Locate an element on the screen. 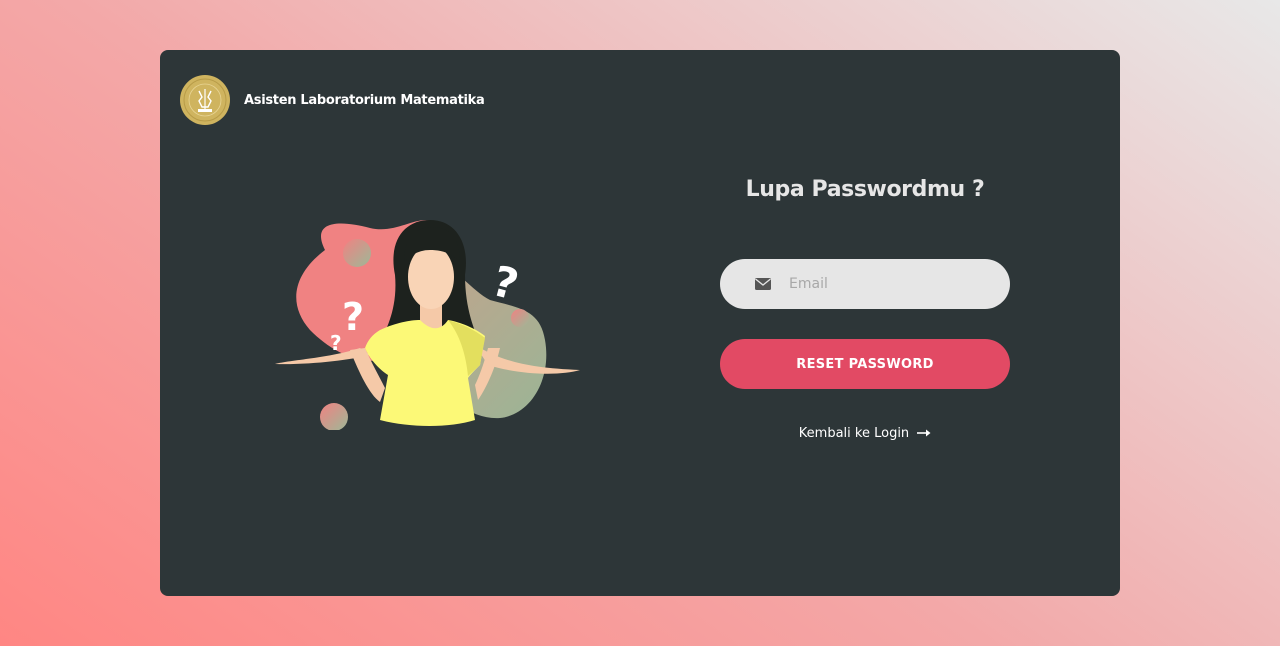 The width and height of the screenshot is (1280, 646). arrow-right-icon is located at coordinates (924, 433).